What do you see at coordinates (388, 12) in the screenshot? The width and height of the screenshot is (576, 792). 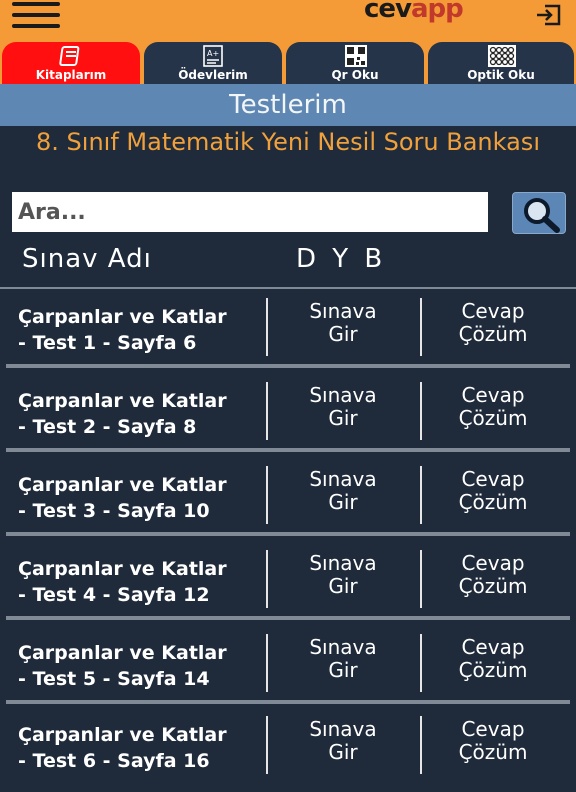 I see `logo-text-cev: cev` at bounding box center [388, 12].